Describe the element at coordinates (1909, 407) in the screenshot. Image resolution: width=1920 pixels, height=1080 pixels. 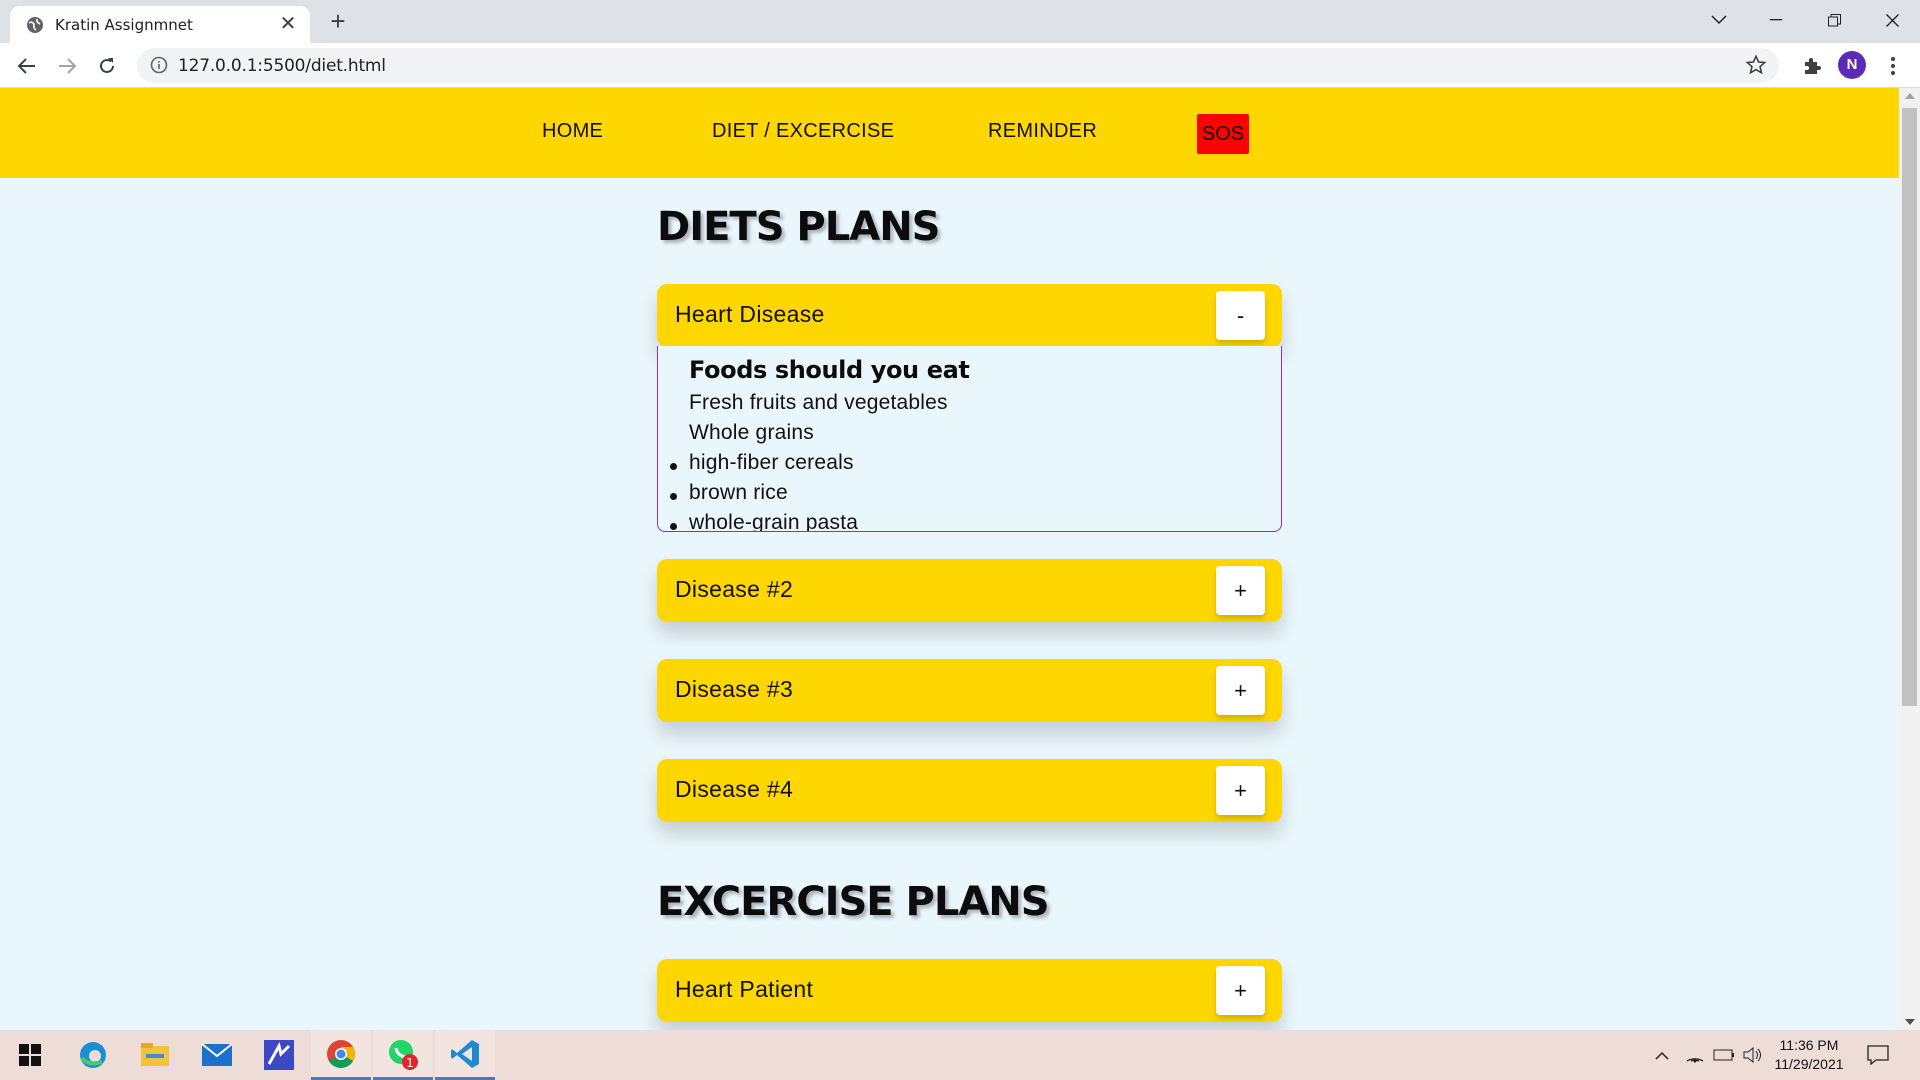
I see `scrollbar-thumb` at that location.